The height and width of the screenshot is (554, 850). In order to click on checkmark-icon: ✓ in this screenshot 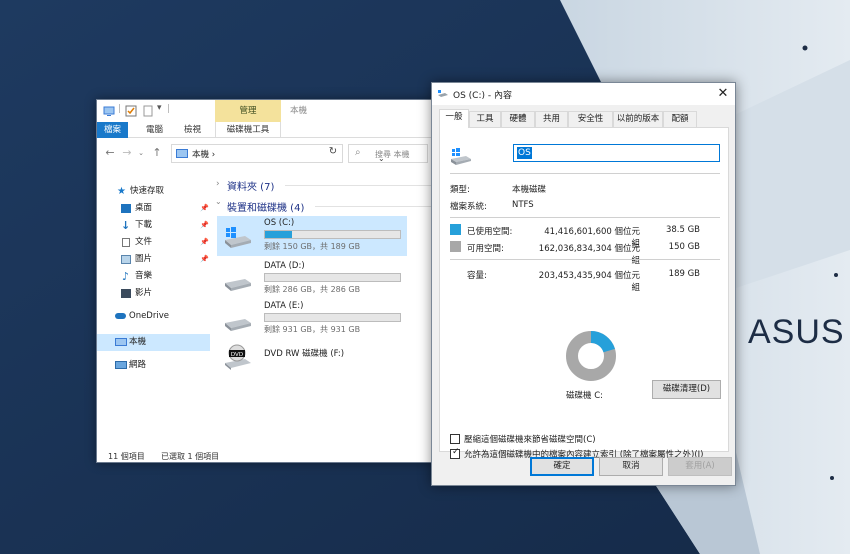, I will do `click(456, 452)`.